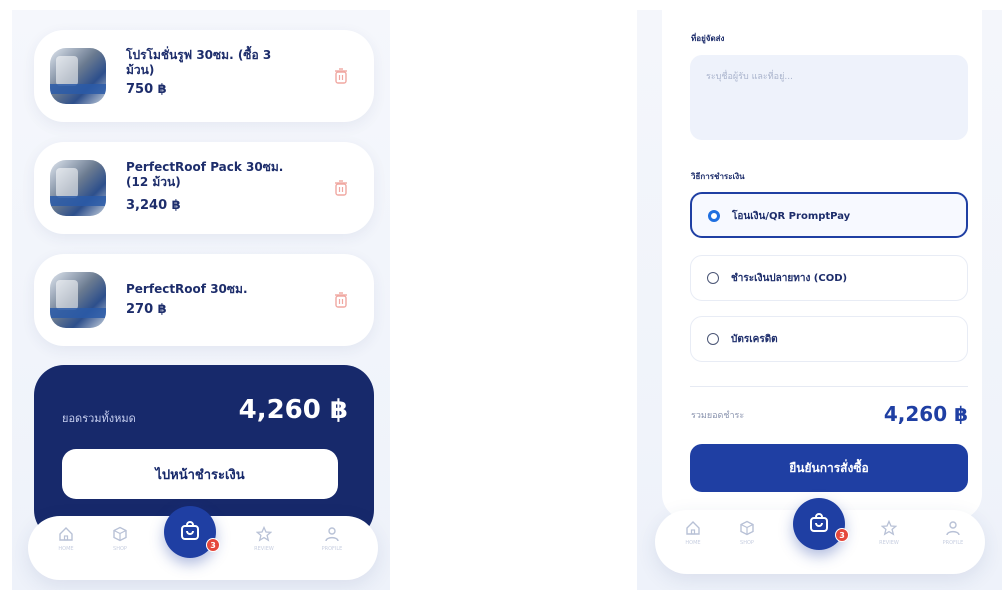 The height and width of the screenshot is (591, 1002). Describe the element at coordinates (146, 89) in the screenshot. I see `item-price: 750 ฿` at that location.